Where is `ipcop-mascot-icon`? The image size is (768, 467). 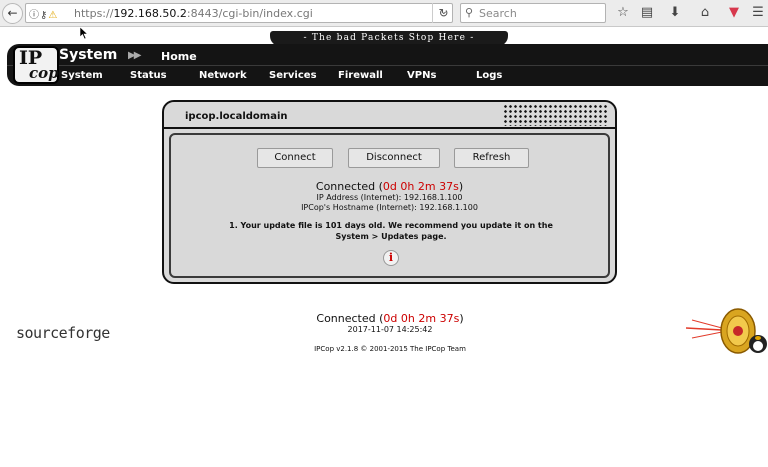 ipcop-mascot-icon is located at coordinates (727, 331).